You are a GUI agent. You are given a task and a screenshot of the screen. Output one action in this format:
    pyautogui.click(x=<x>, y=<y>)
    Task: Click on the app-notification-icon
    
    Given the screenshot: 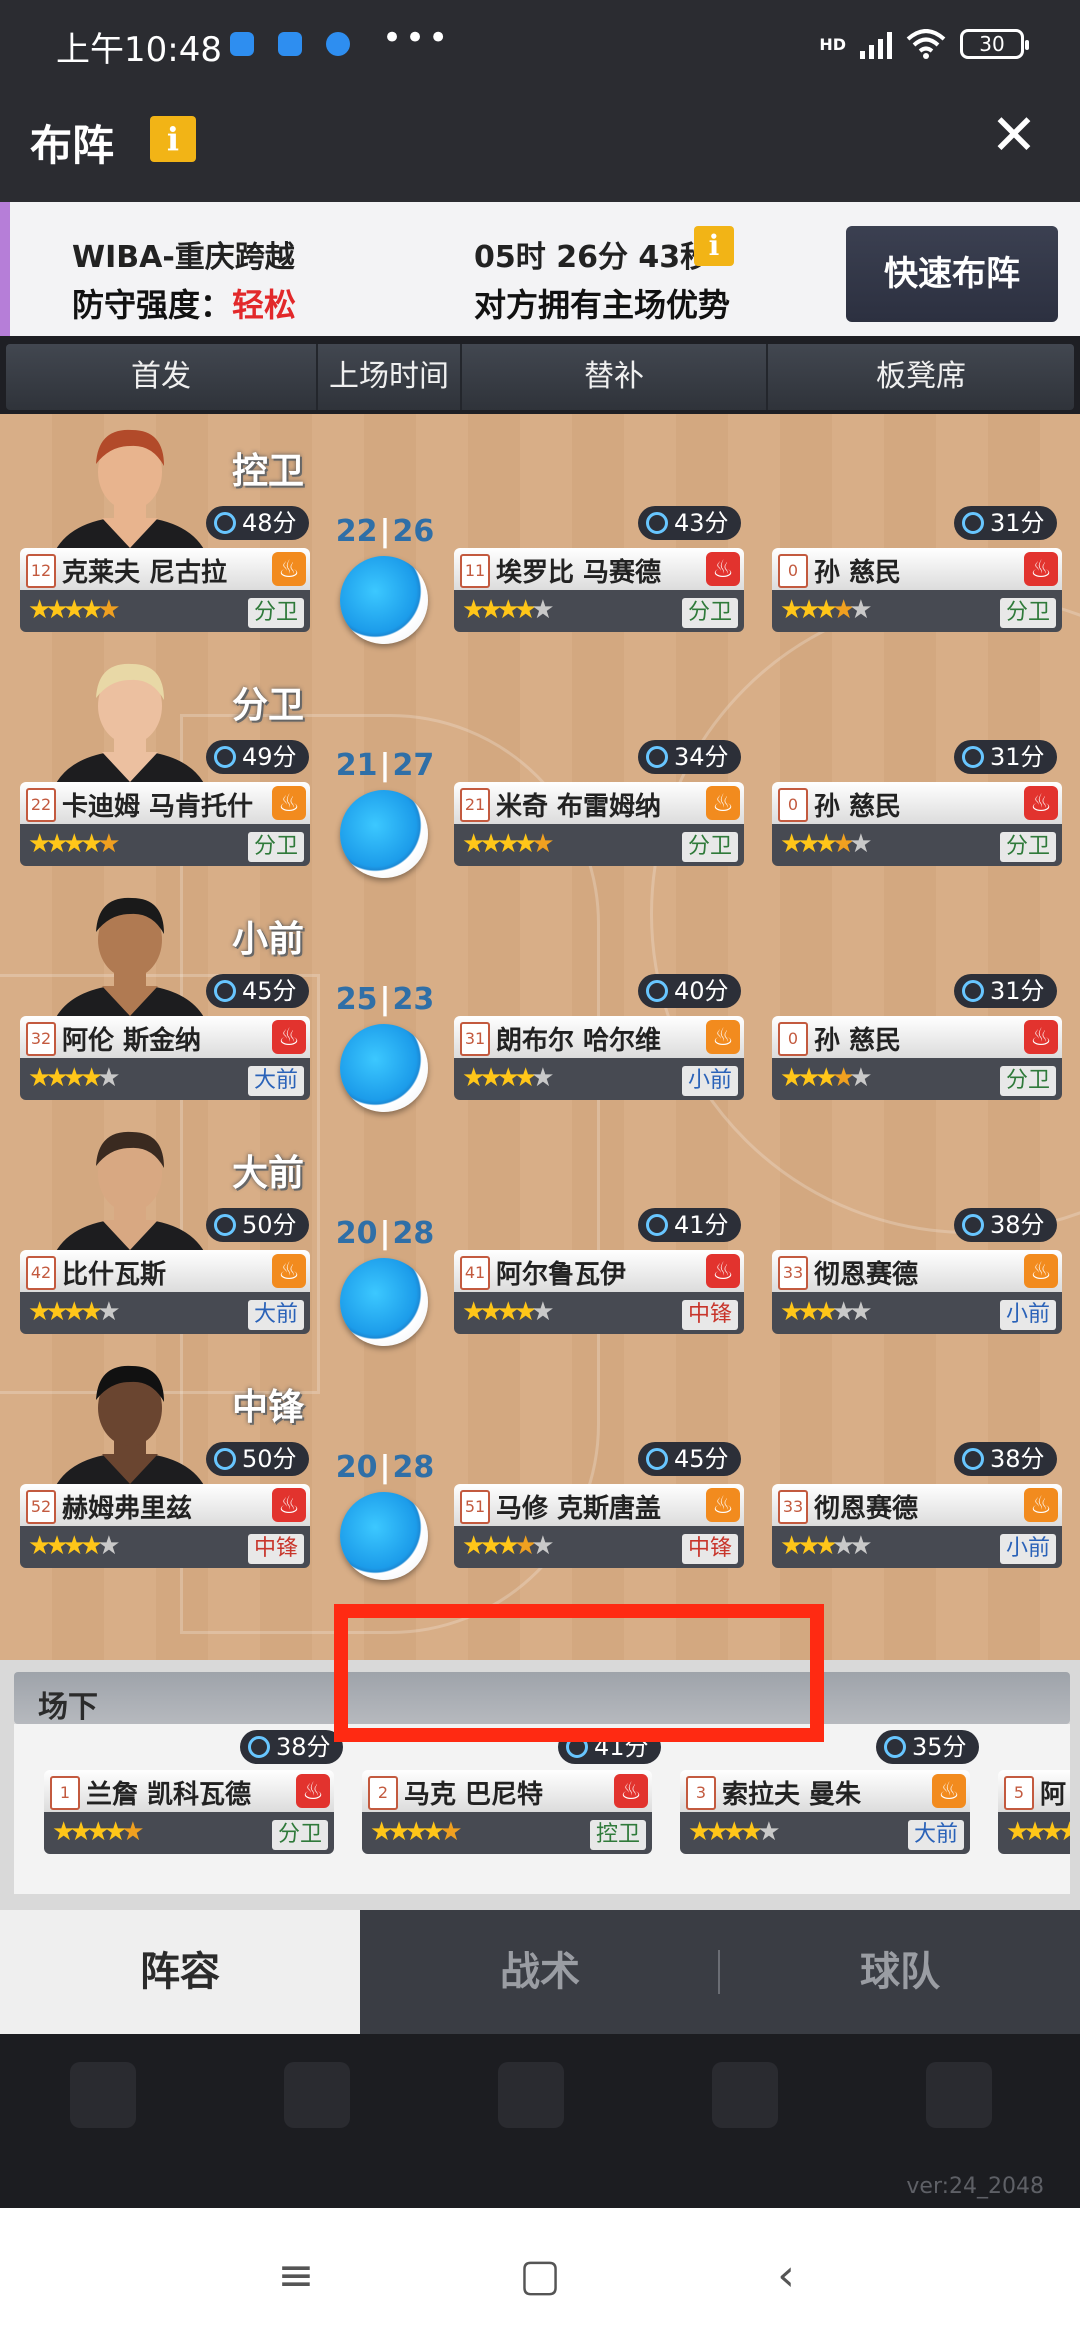 What is the action you would take?
    pyautogui.click(x=242, y=44)
    